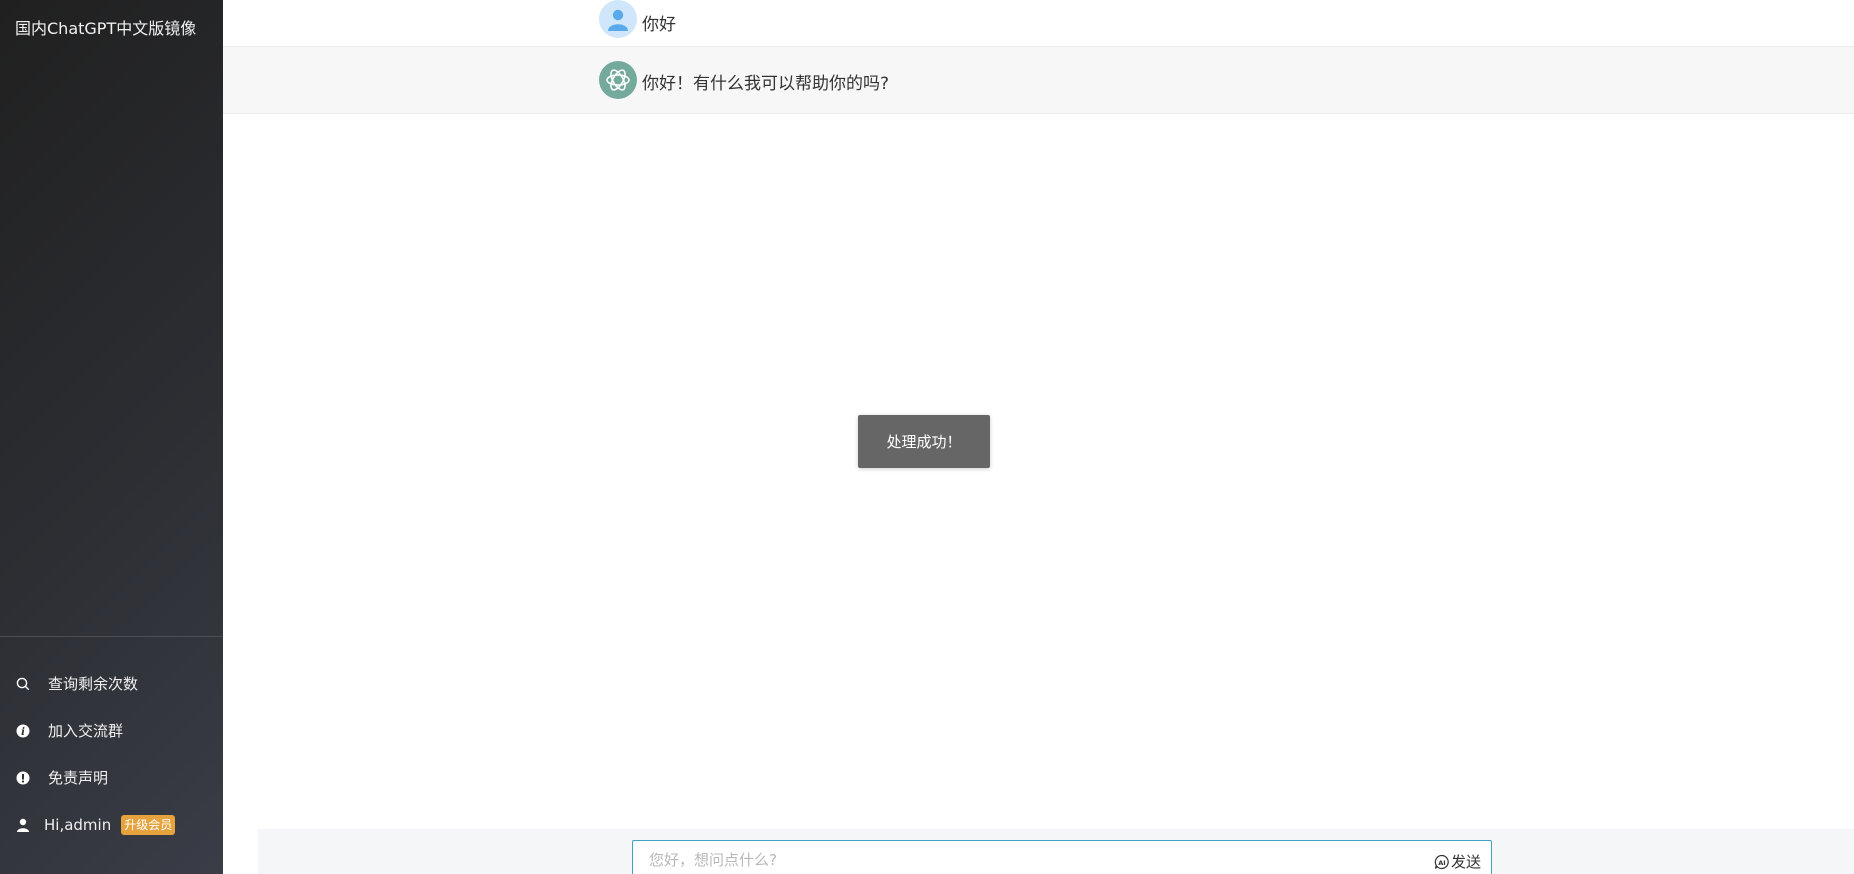 Image resolution: width=1854 pixels, height=874 pixels. Describe the element at coordinates (148, 824) in the screenshot. I see `upgrade-membership-badge: 升级会员` at that location.